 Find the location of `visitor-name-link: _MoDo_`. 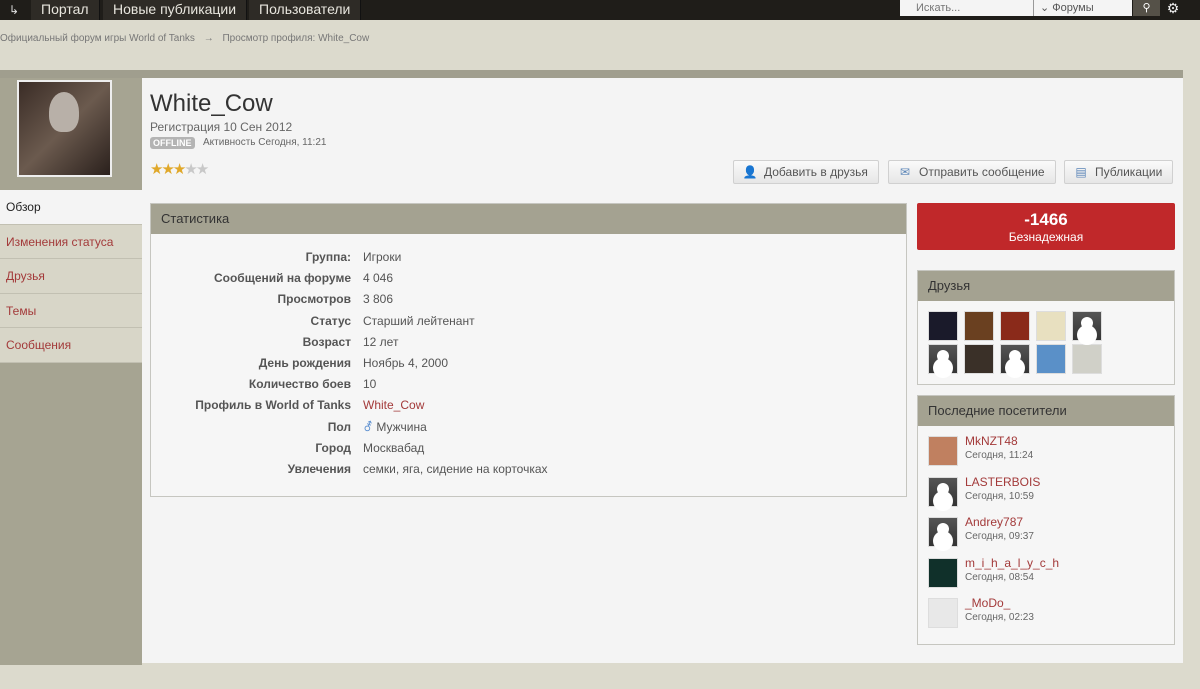

visitor-name-link: _MoDo_ is located at coordinates (987, 603).